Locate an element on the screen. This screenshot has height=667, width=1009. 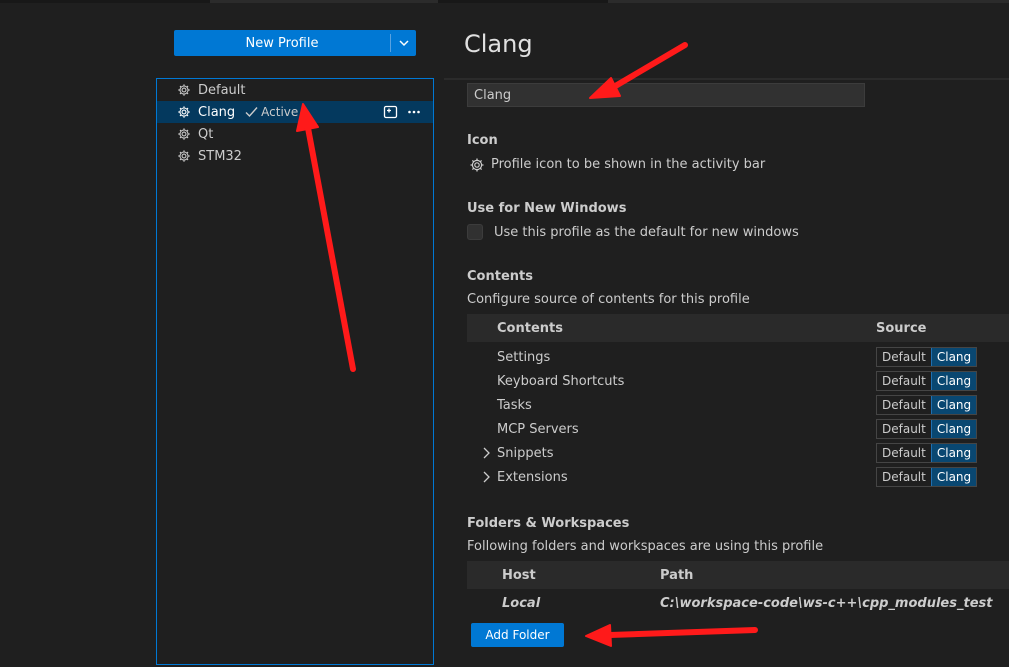
profile-item-default: Default is located at coordinates (295, 90).